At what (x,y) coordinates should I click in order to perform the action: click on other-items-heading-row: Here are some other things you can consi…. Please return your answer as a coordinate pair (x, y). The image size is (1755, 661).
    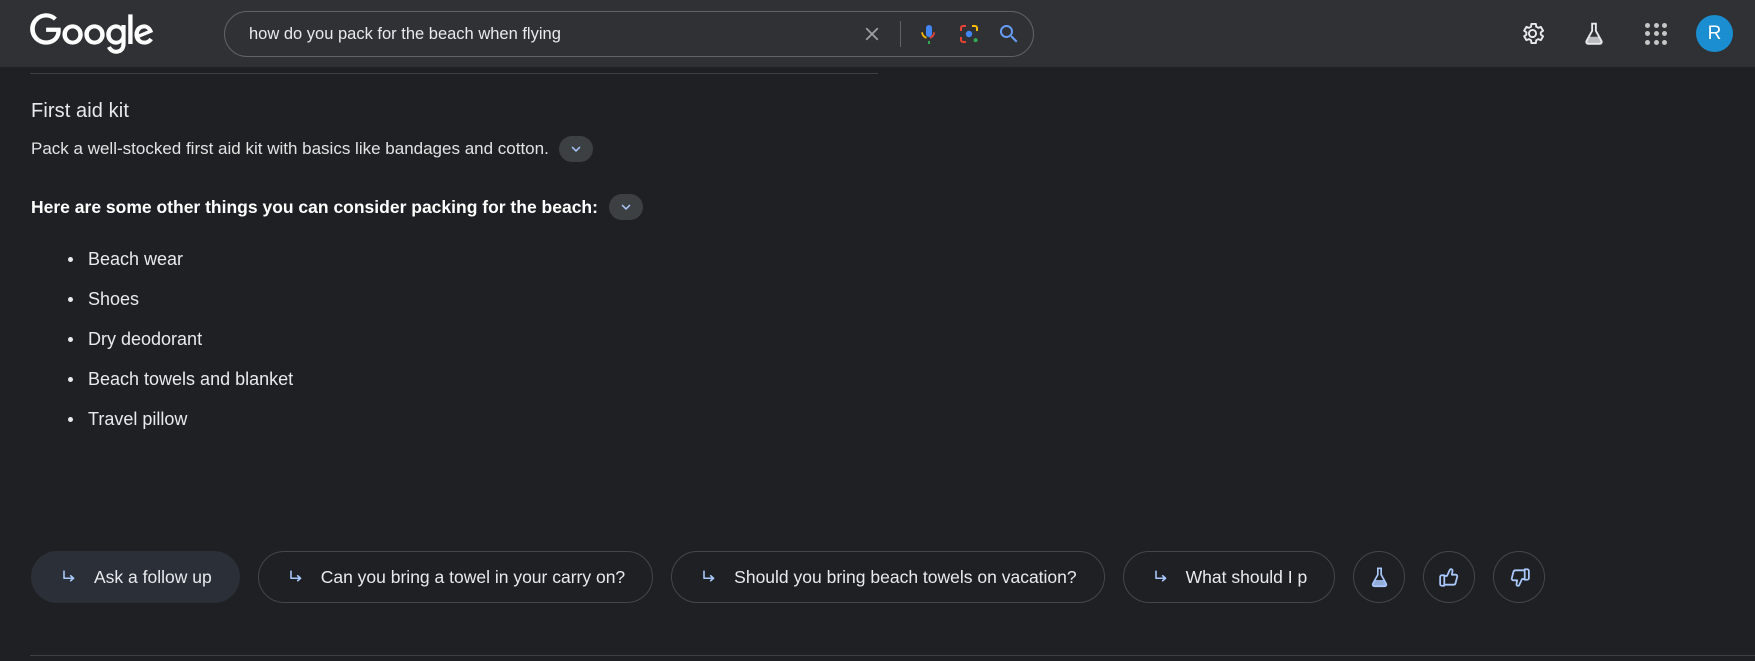
    Looking at the image, I should click on (715, 207).